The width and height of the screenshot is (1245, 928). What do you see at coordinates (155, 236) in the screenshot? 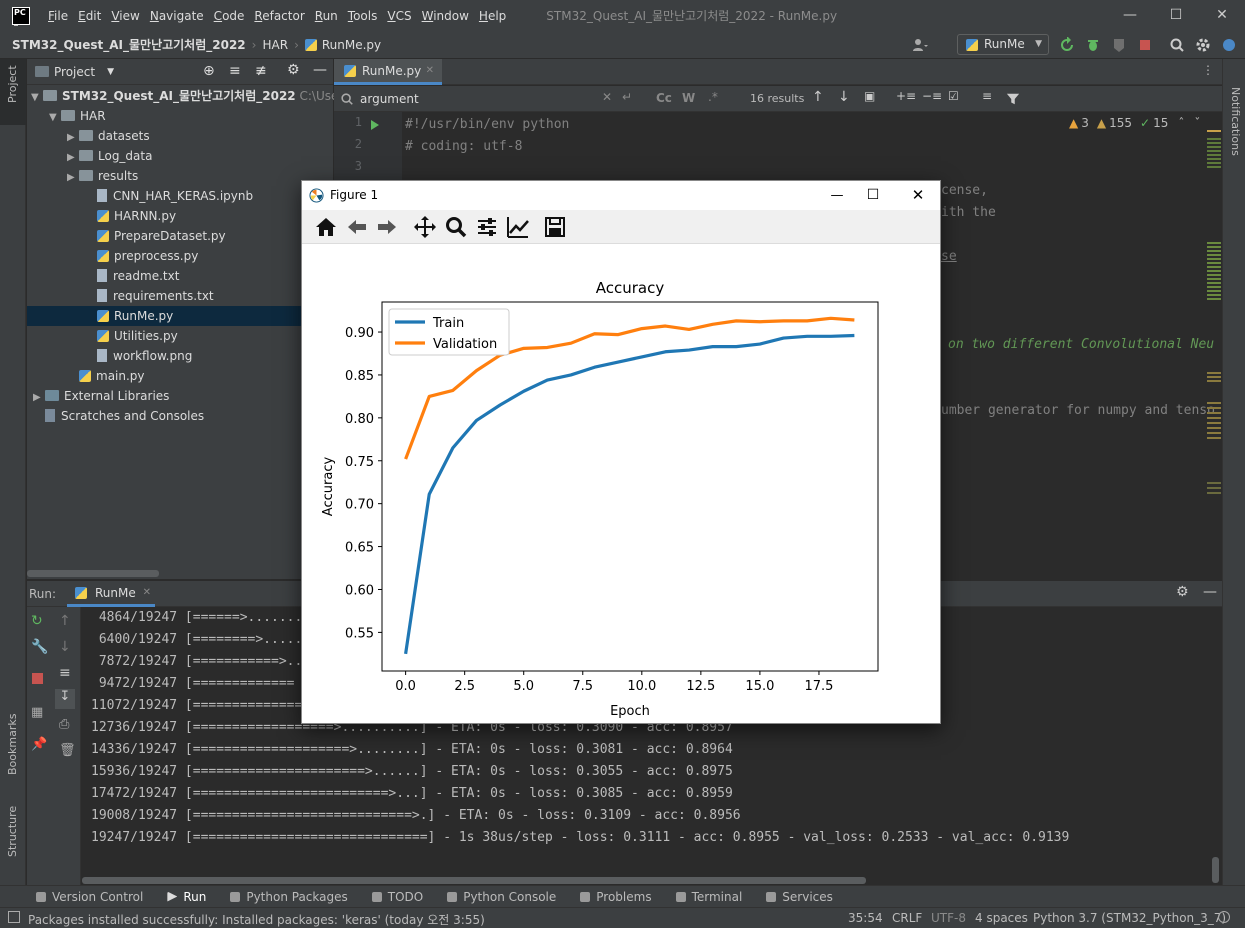
I see `tree-item-preparedataset-py: PrepareDataset.py` at bounding box center [155, 236].